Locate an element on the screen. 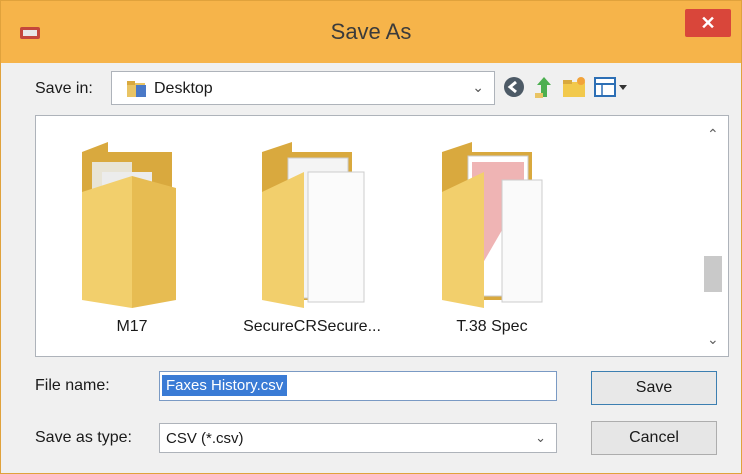 The width and height of the screenshot is (742, 474). file-item: T.38 Spec is located at coordinates (492, 238).